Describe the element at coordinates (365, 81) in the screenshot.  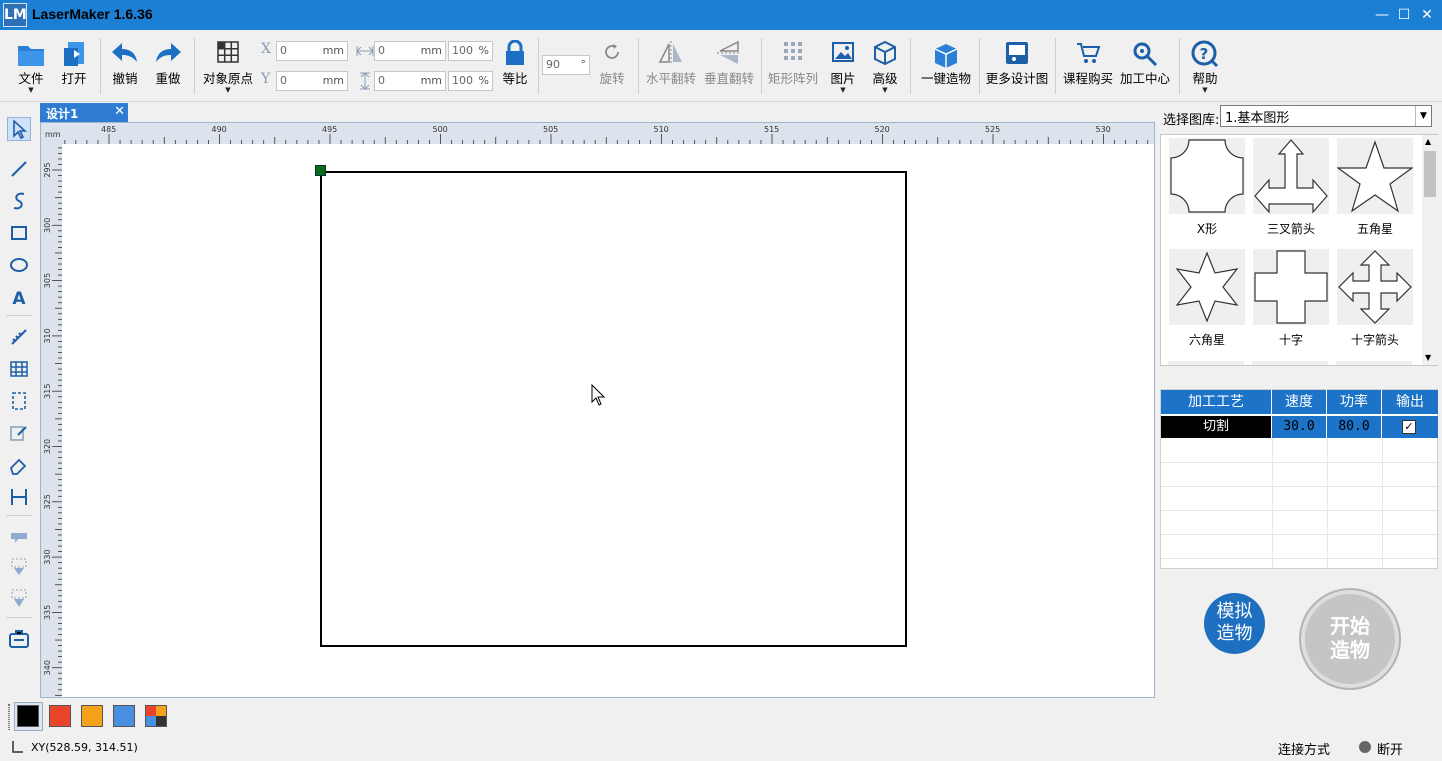
I see `height-arrow-icon` at that location.